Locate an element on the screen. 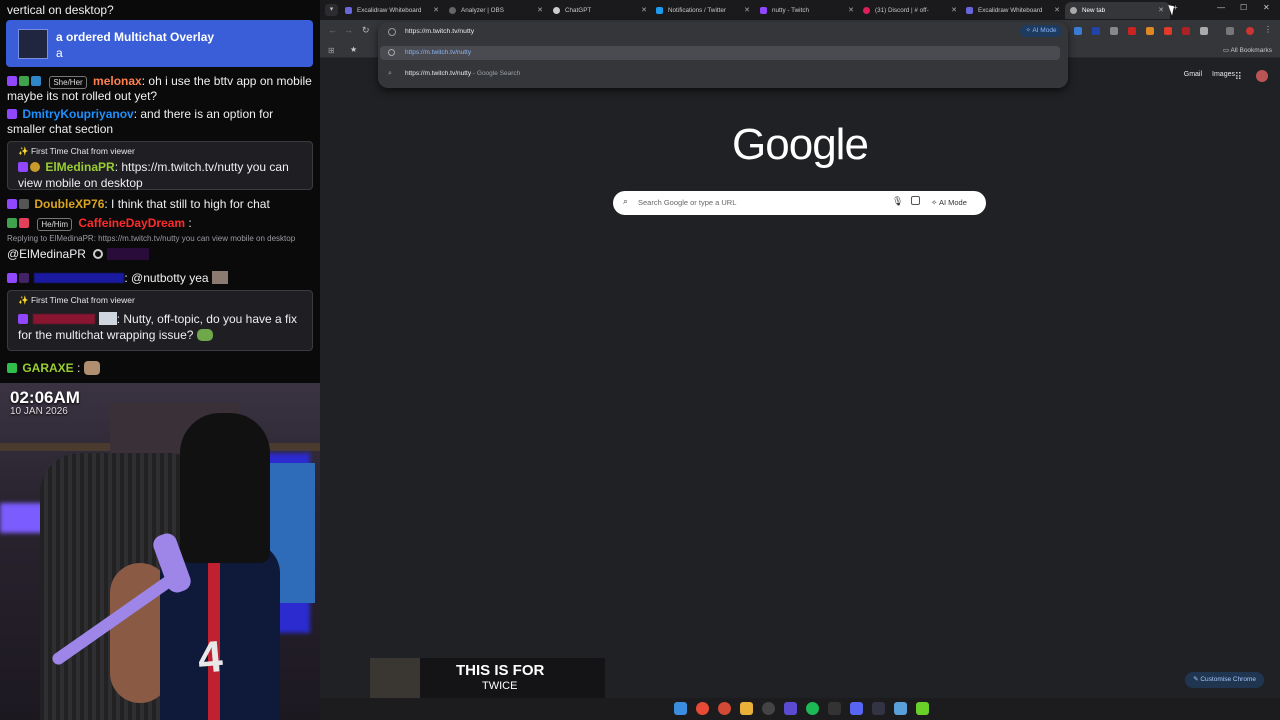  google-lens-icon is located at coordinates (915, 200).